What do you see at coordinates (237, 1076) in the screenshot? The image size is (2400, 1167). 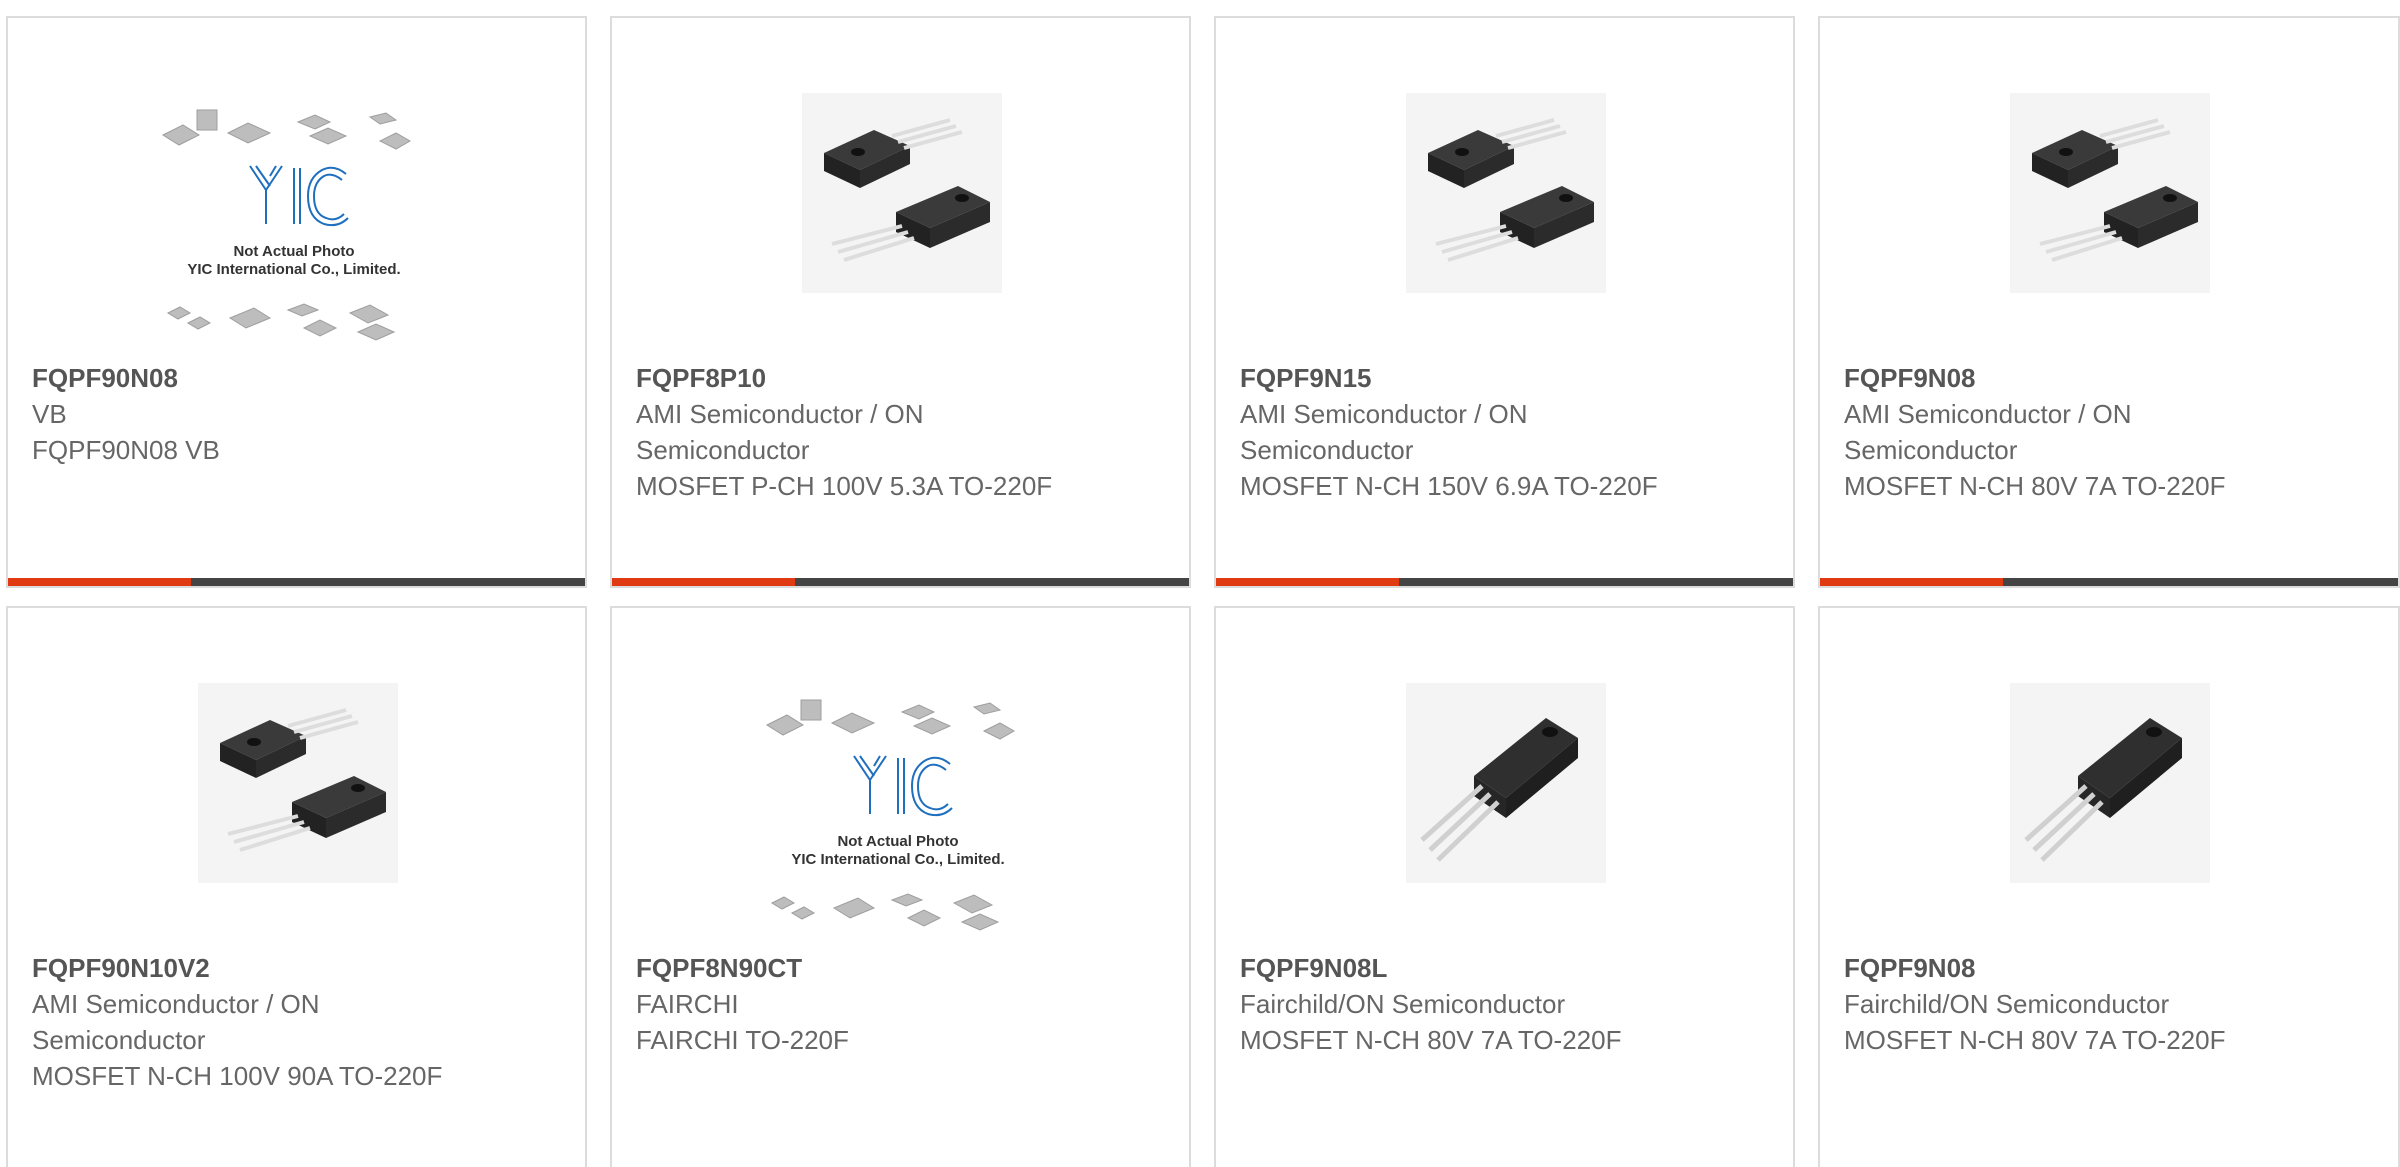 I see `description: MOSFET N-CH 100V 90A TO-220F` at bounding box center [237, 1076].